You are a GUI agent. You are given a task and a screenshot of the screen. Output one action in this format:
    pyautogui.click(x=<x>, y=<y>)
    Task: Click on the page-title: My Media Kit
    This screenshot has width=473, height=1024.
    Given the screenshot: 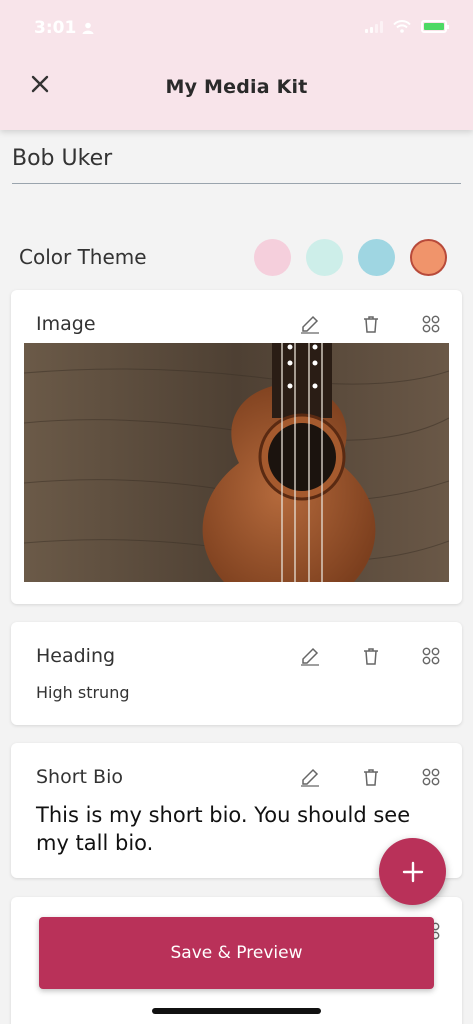 What is the action you would take?
    pyautogui.click(x=236, y=87)
    